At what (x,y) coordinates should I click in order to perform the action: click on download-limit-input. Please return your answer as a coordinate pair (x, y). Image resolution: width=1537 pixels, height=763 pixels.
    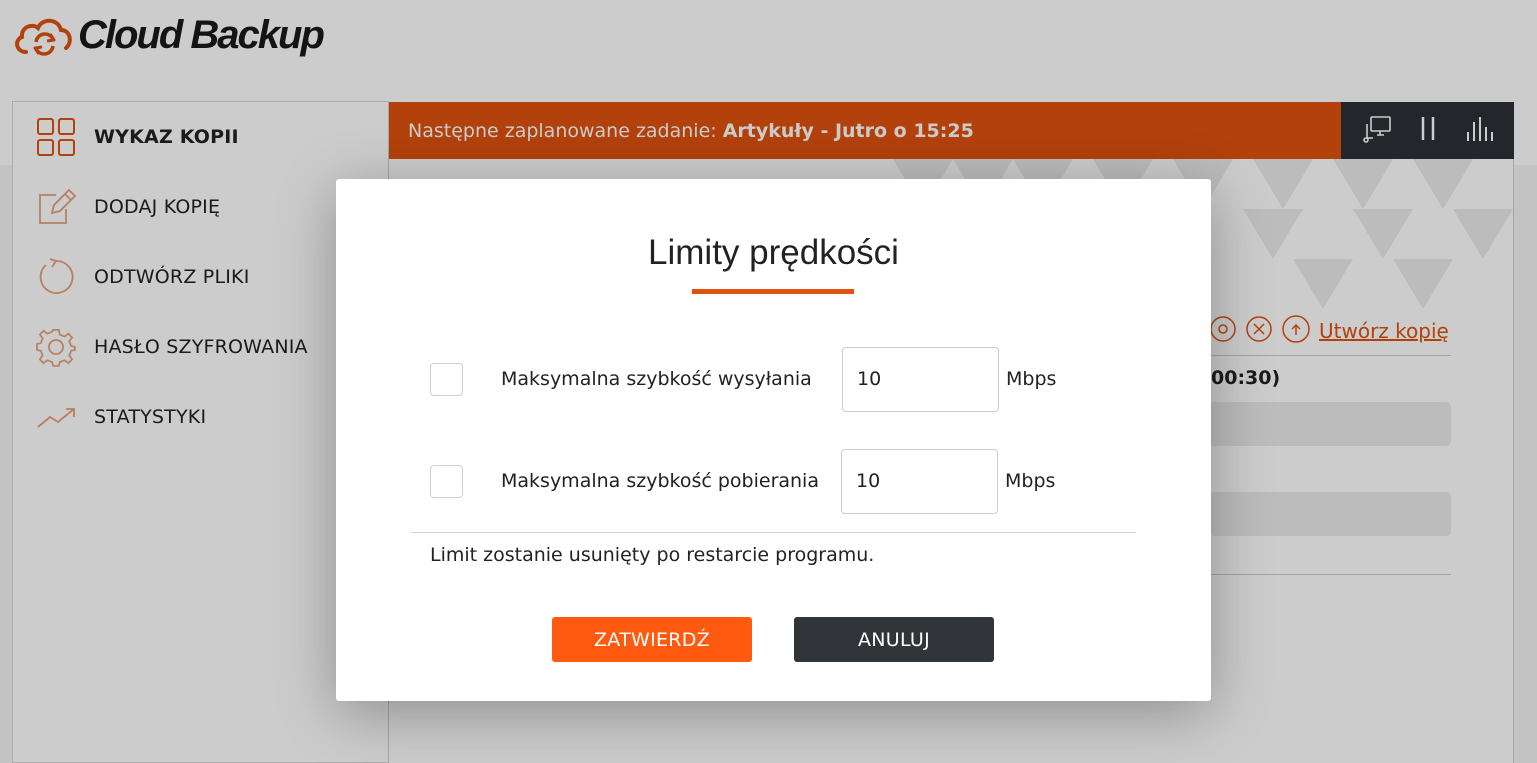
    Looking at the image, I should click on (919, 481).